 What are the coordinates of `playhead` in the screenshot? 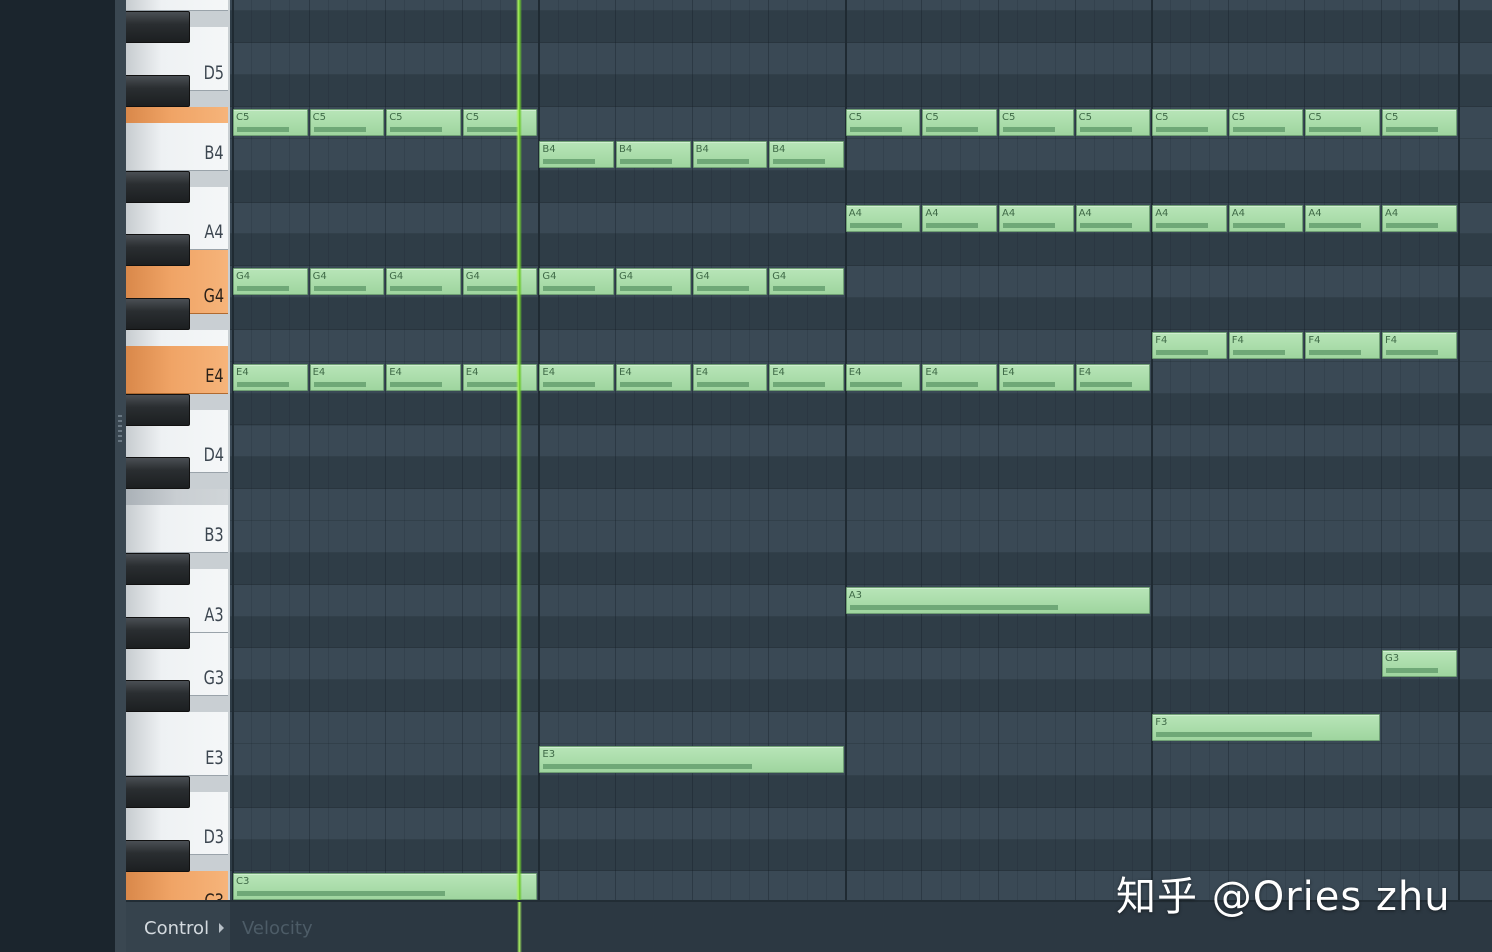 It's located at (519, 450).